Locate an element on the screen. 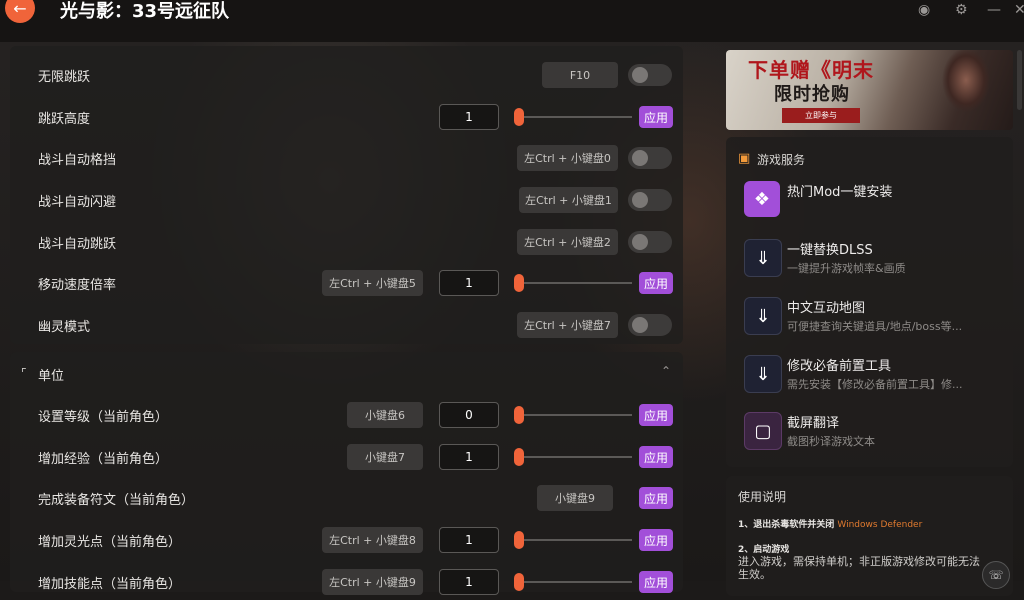  instruction-text: 1、退出杀毒软件并关闭 is located at coordinates (786, 525).